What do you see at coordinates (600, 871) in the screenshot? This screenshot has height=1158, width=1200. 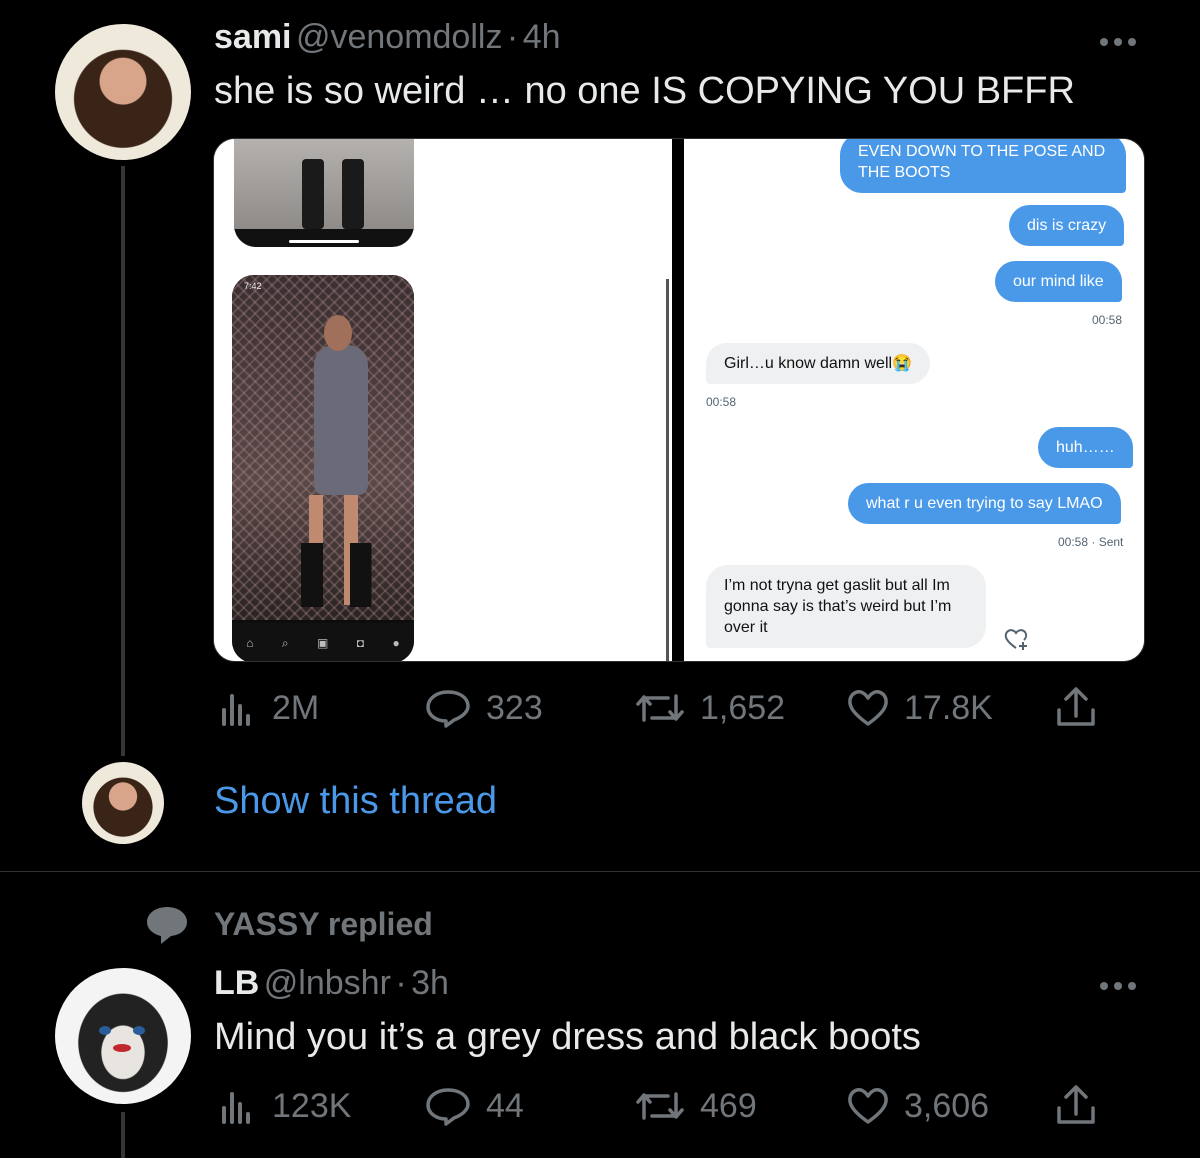 I see `tweet-divider` at bounding box center [600, 871].